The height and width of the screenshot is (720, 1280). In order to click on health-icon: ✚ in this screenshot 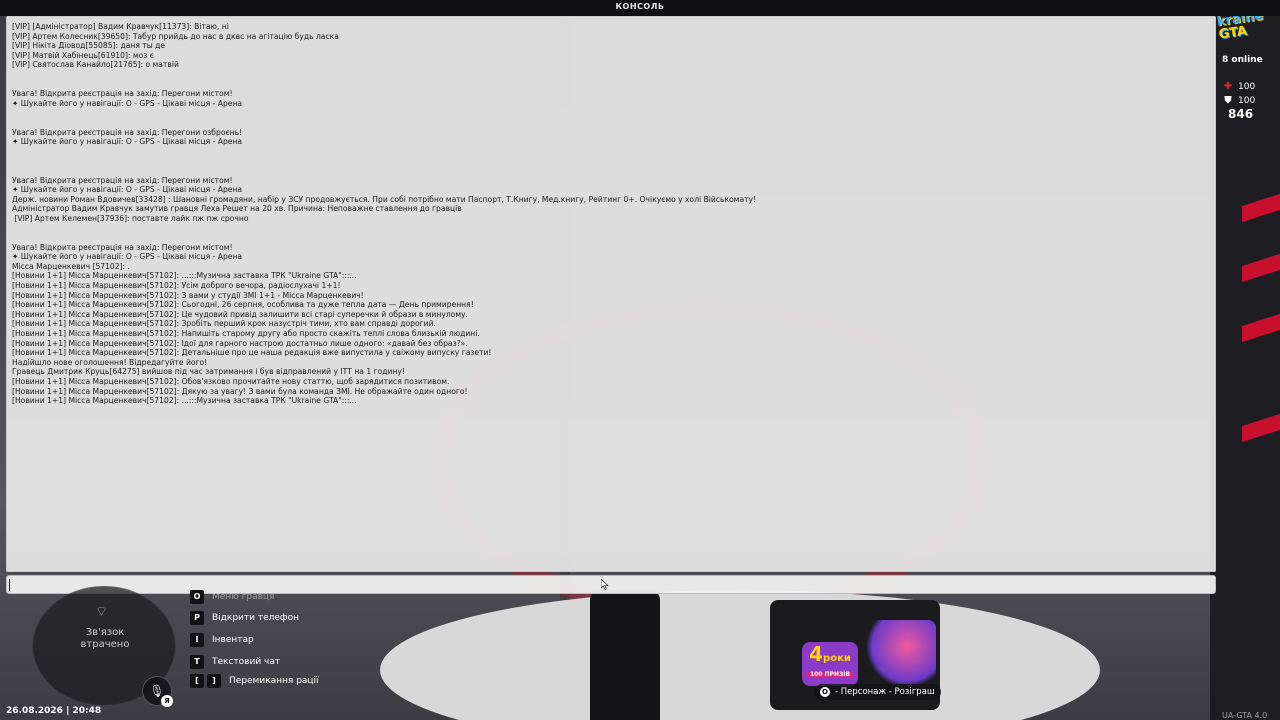, I will do `click(1228, 86)`.